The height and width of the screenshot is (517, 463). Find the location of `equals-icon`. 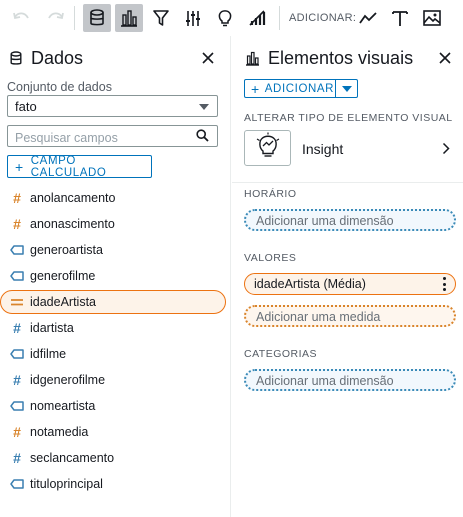

equals-icon is located at coordinates (17, 302).